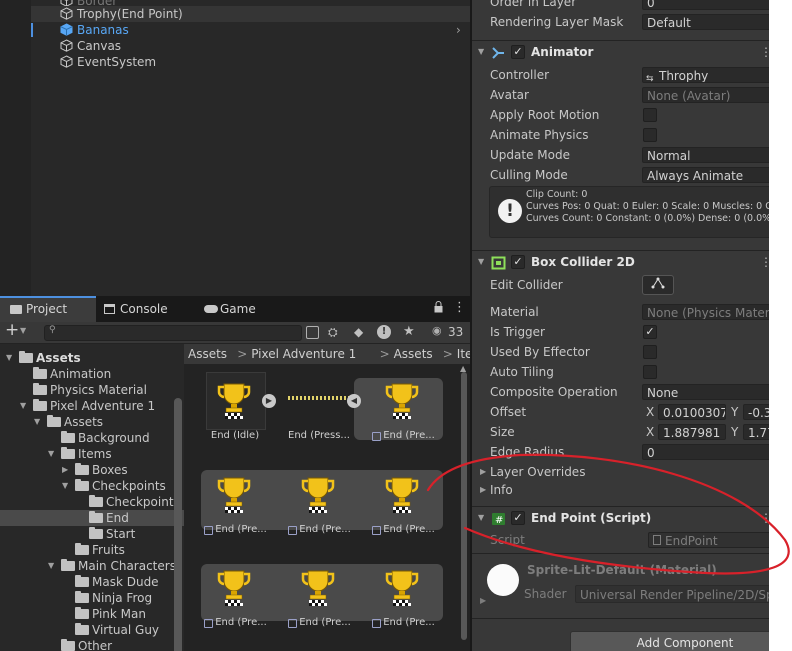 The width and height of the screenshot is (792, 651). Describe the element at coordinates (178, 524) in the screenshot. I see `tree-scrollbar` at that location.